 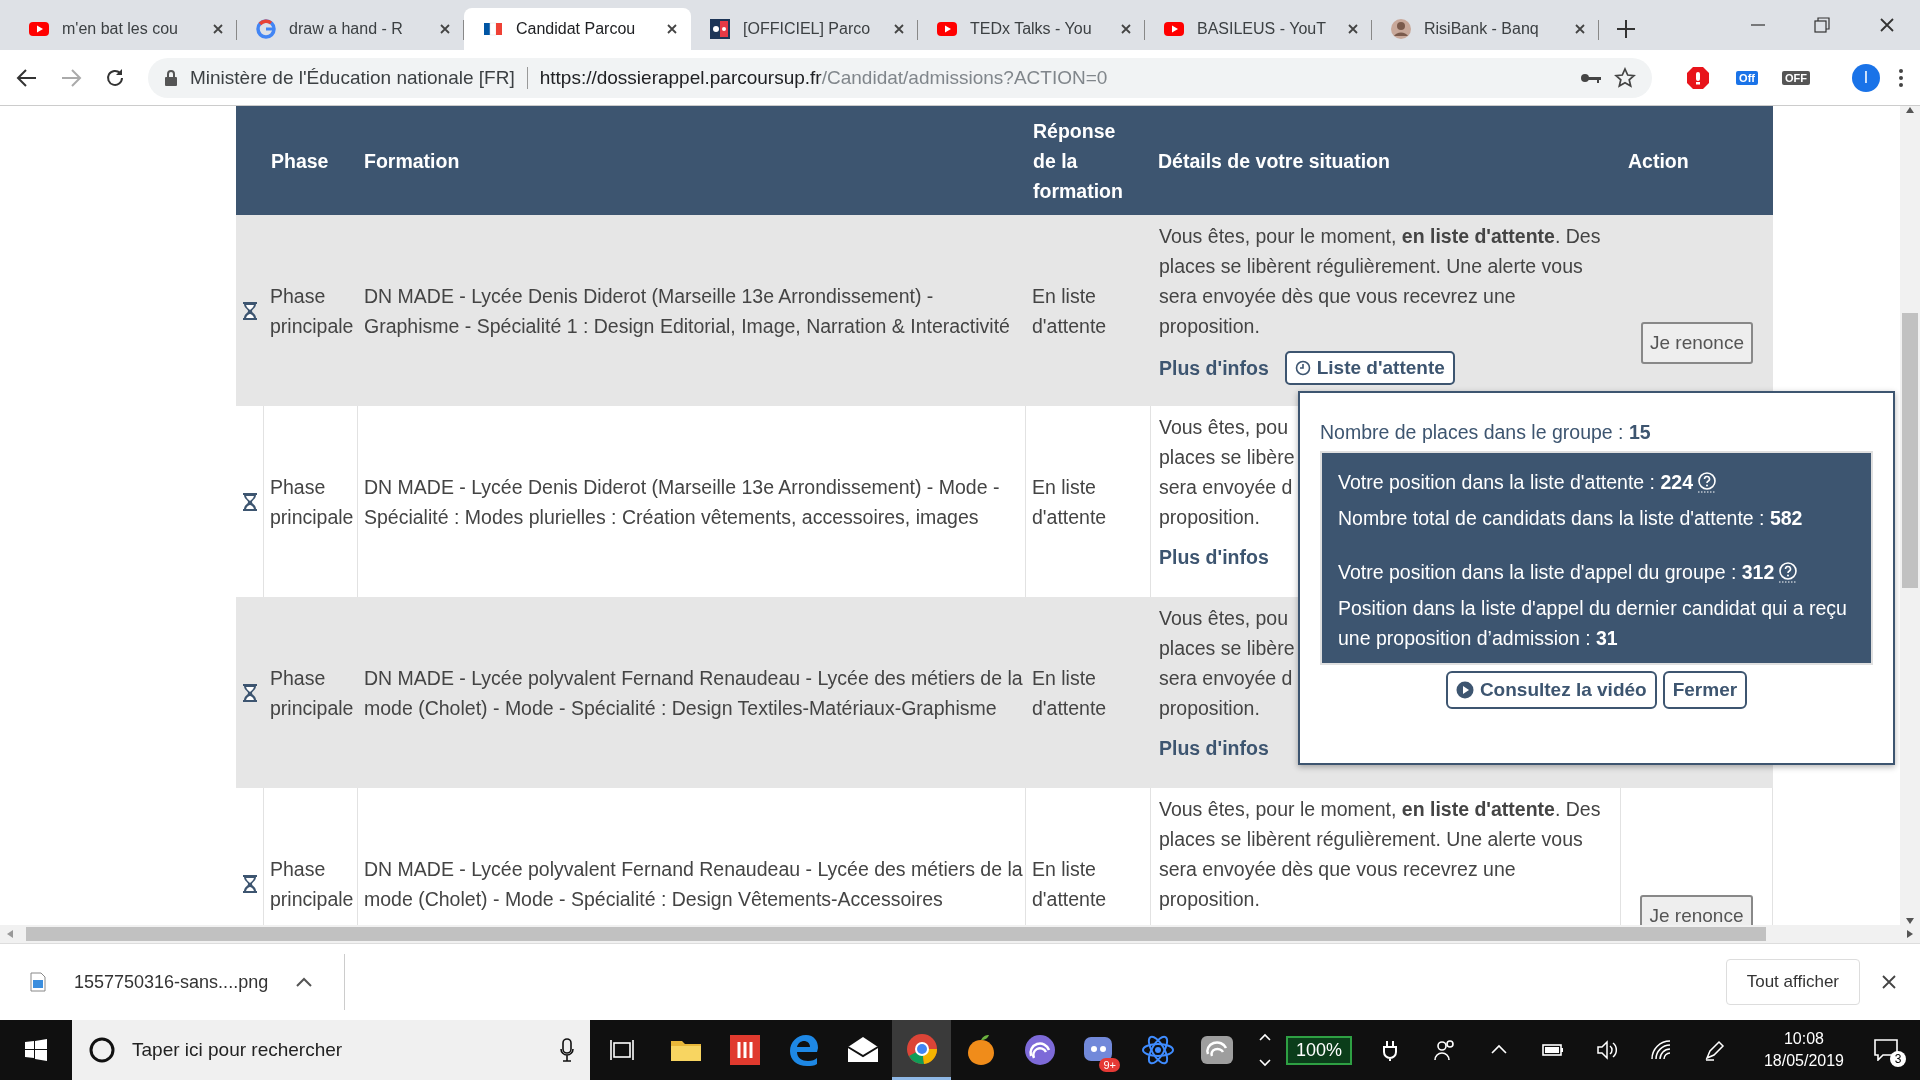 What do you see at coordinates (412, 161) in the screenshot?
I see `column-header: Formation` at bounding box center [412, 161].